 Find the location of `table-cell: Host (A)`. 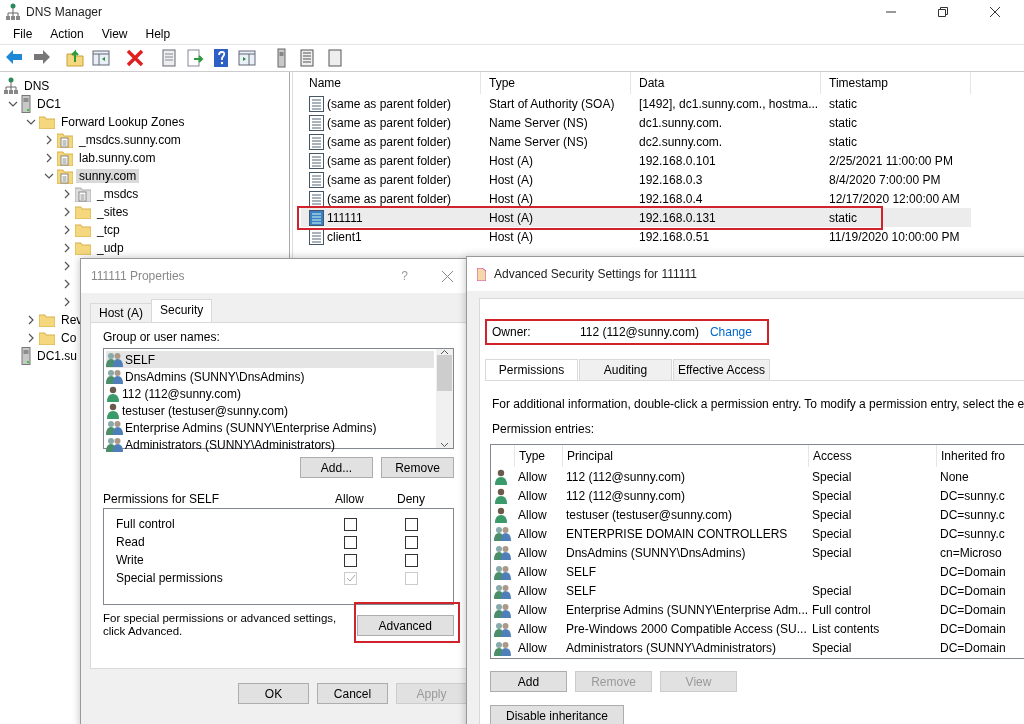

table-cell: Host (A) is located at coordinates (556, 217).